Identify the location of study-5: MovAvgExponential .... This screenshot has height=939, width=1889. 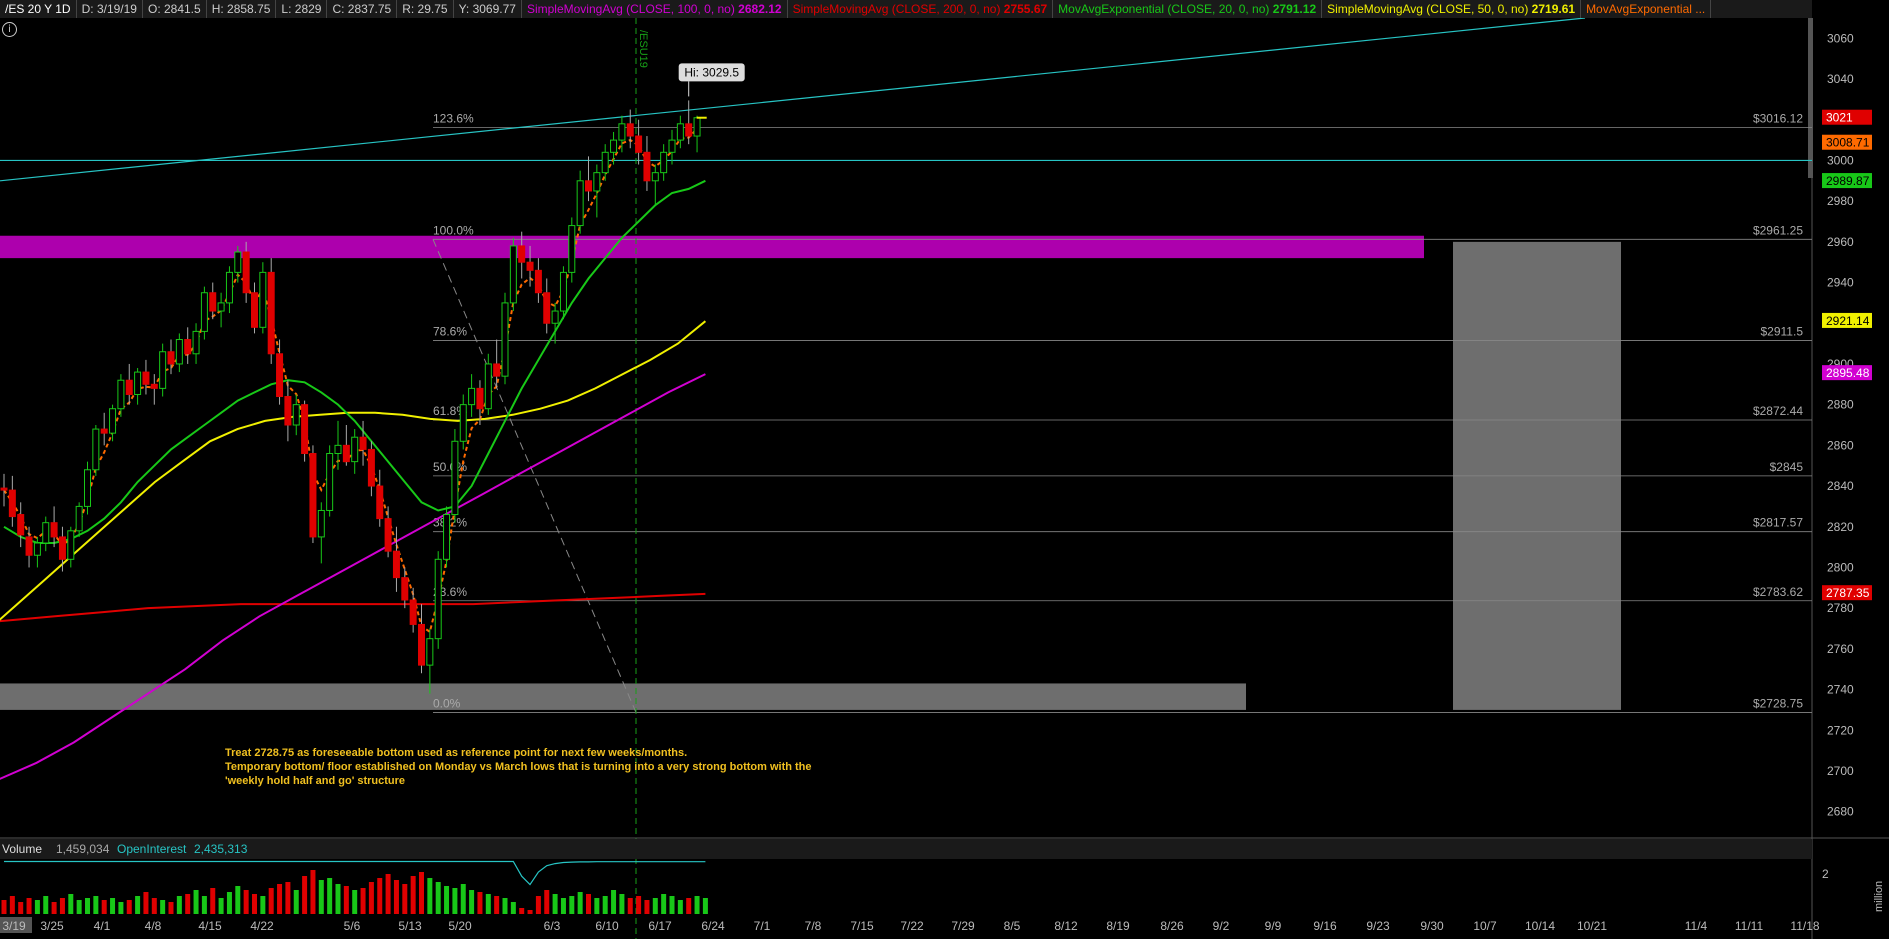
(1646, 9).